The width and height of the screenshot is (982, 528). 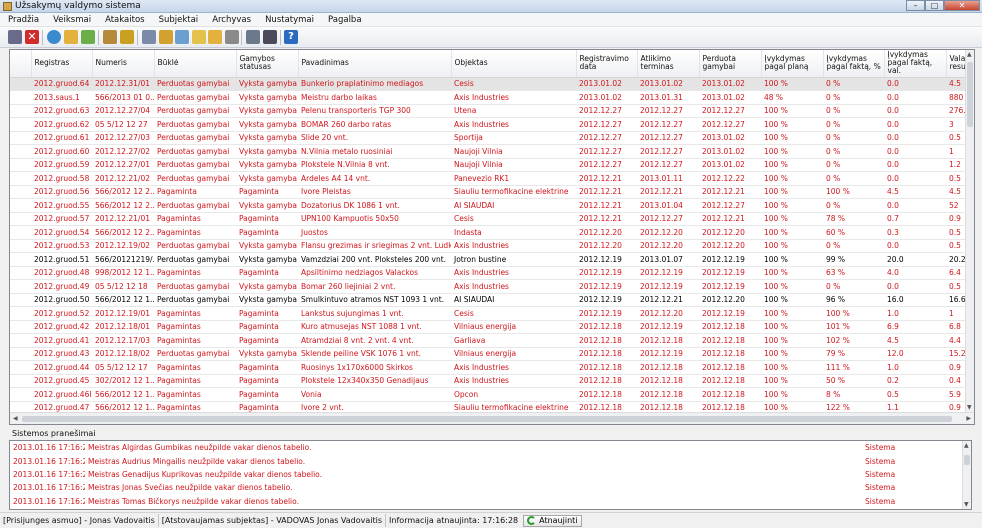 I want to click on column-header: Numeris, so click(x=123, y=64).